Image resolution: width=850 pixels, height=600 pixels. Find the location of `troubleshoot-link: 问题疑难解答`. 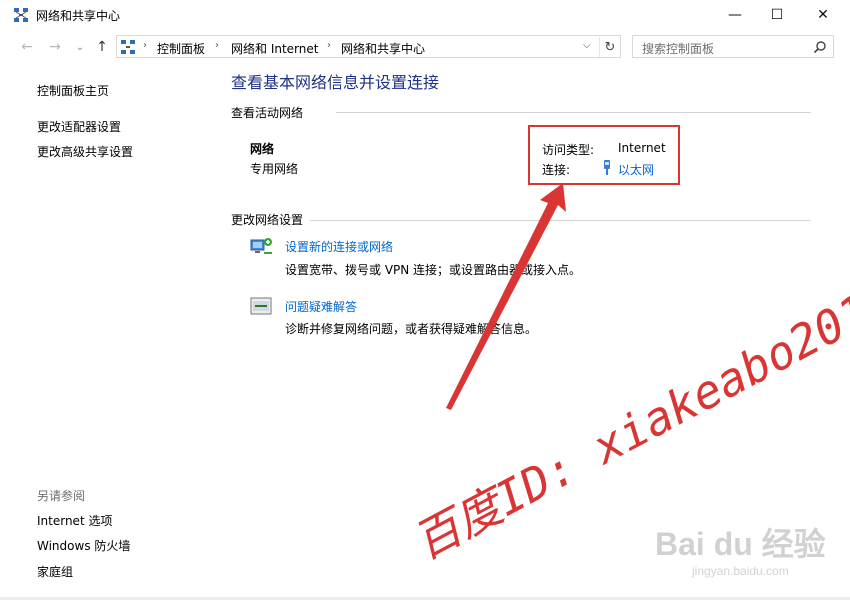

troubleshoot-link: 问题疑难解答 is located at coordinates (321, 306).